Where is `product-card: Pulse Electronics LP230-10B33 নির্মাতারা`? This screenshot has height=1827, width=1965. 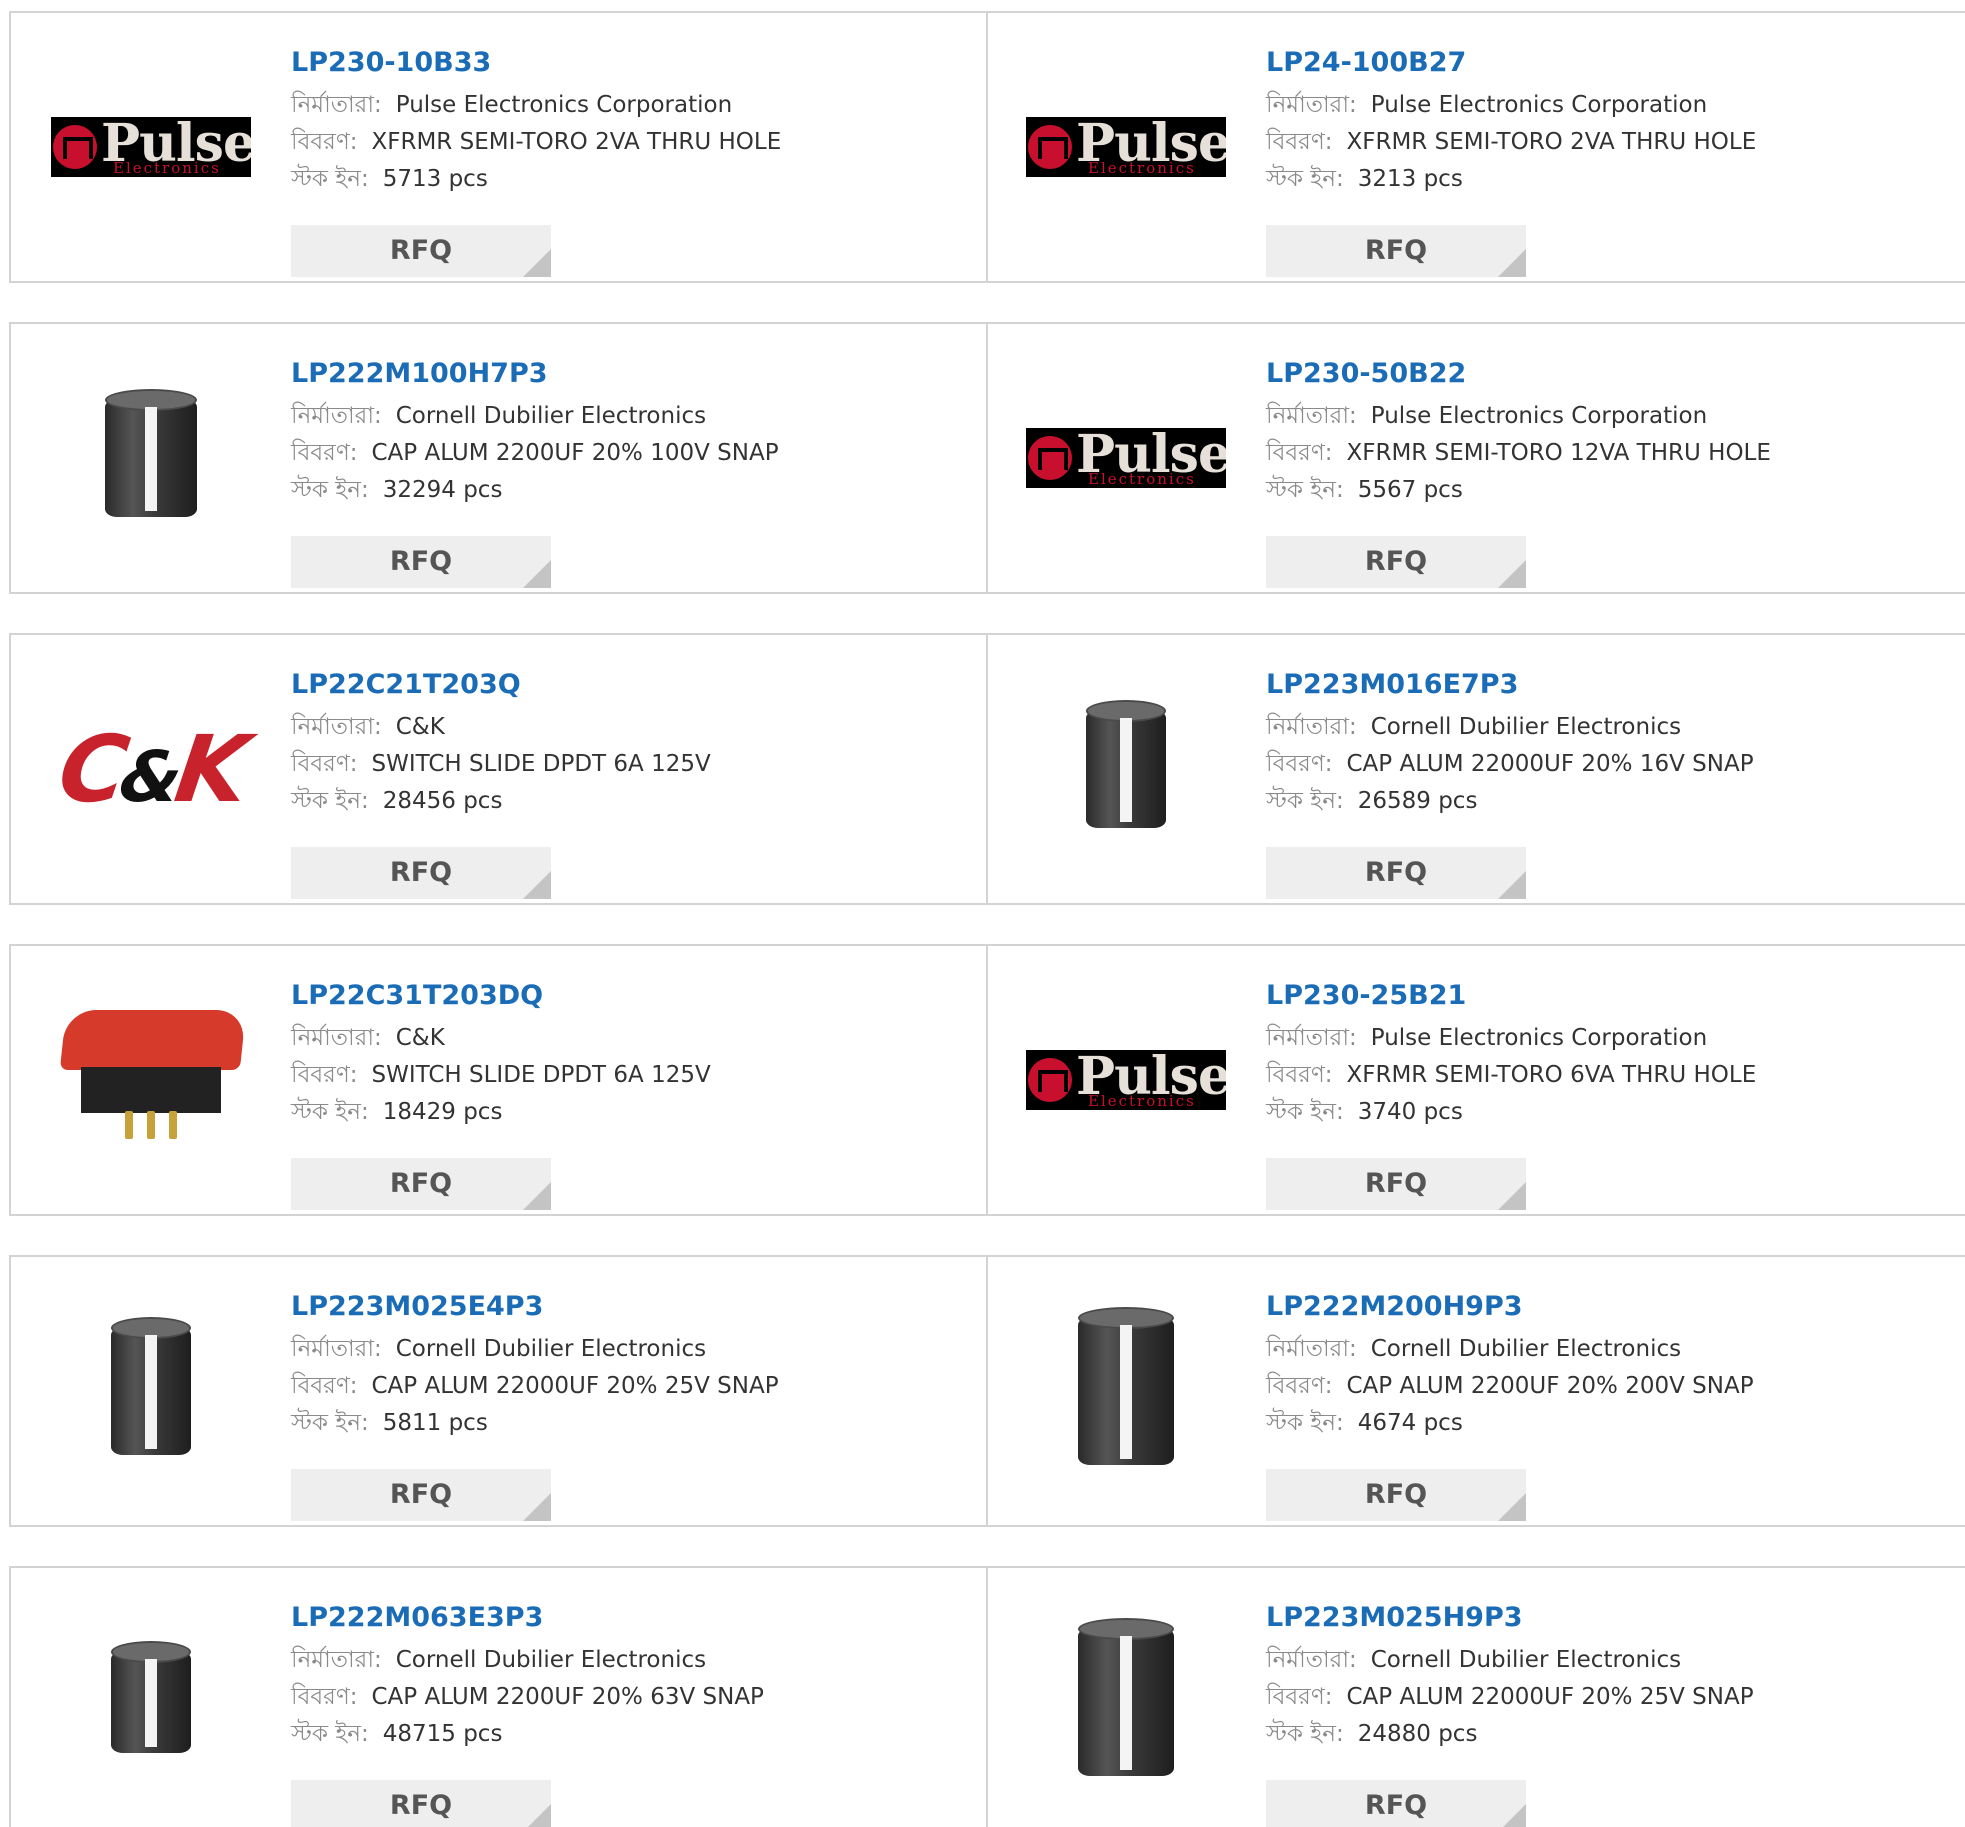 product-card: Pulse Electronics LP230-10B33 নির্মাতারা is located at coordinates (498, 147).